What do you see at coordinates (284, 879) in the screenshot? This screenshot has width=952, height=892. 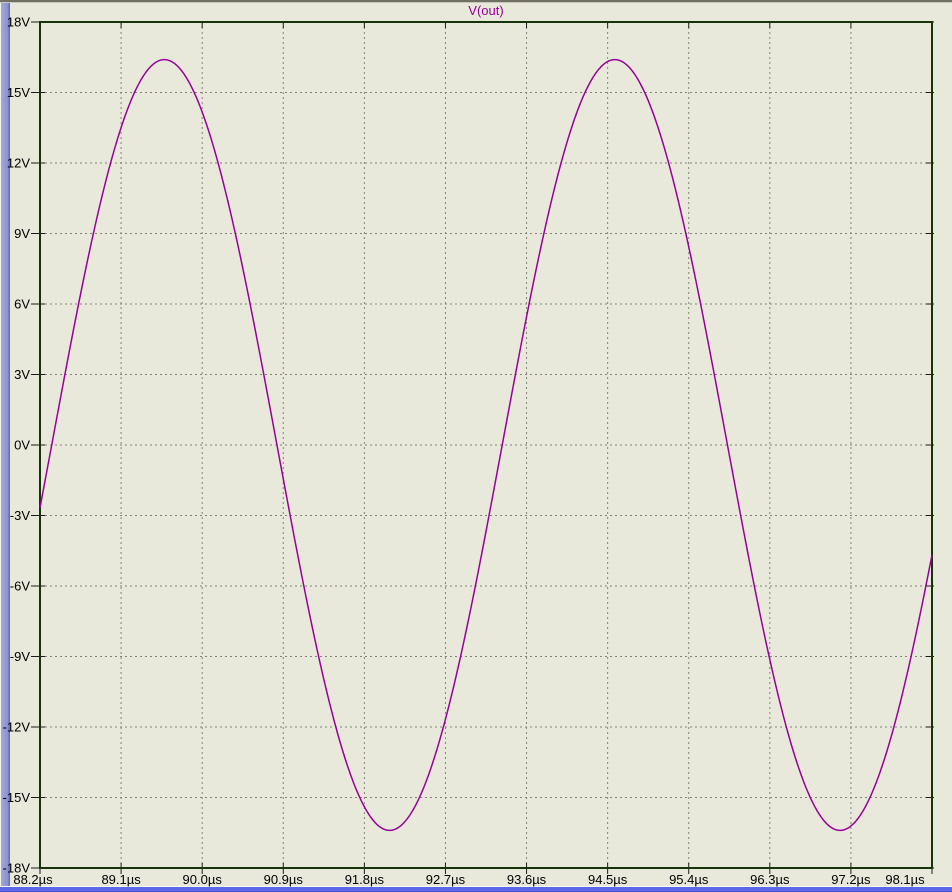 I see `x-tick-label: 90.9µs` at bounding box center [284, 879].